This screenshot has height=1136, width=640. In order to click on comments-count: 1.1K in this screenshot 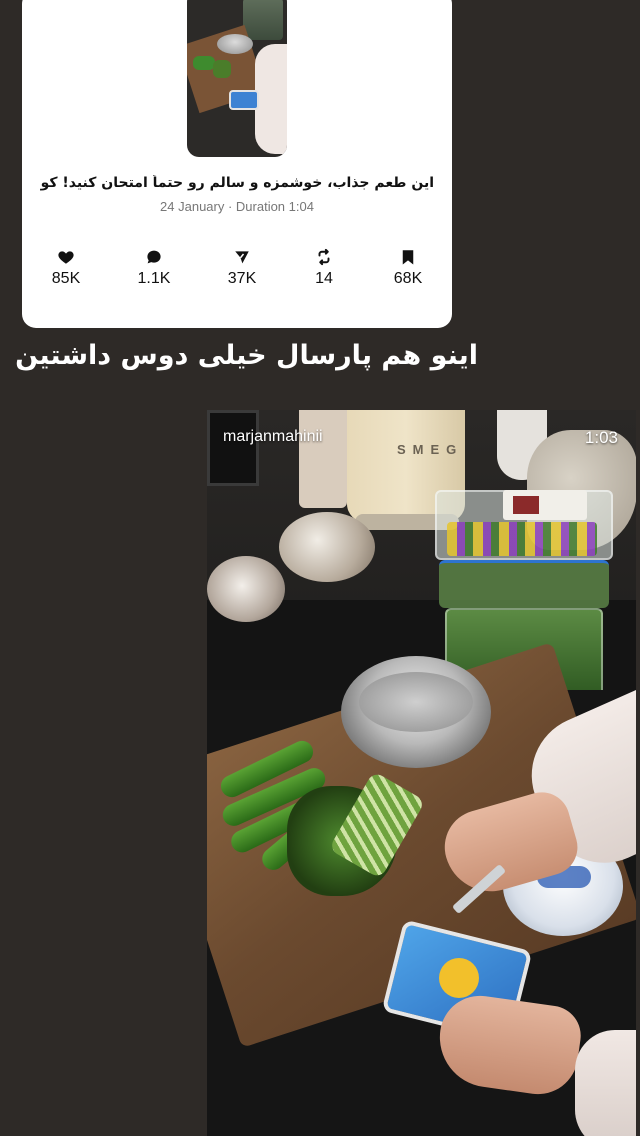, I will do `click(154, 278)`.